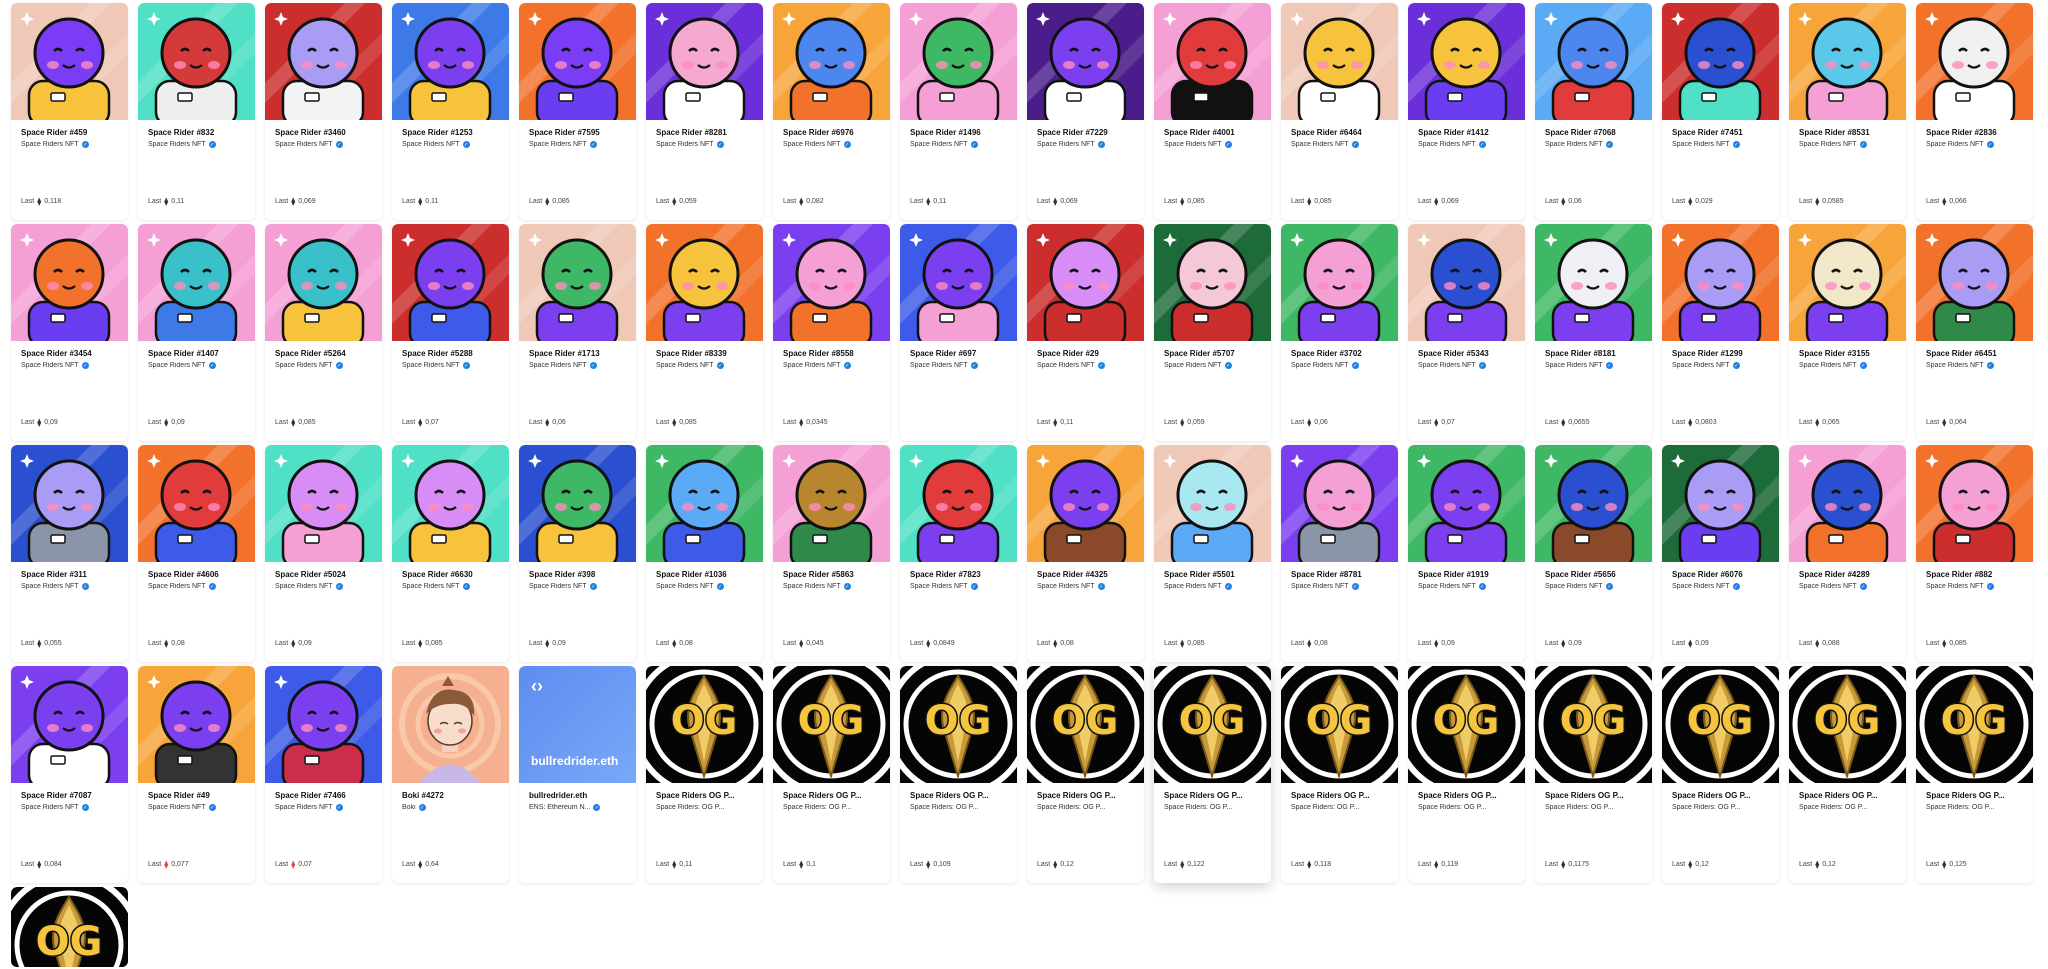 The image size is (2048, 969). Describe the element at coordinates (1976, 132) in the screenshot. I see `nft-name: Space Rider #2836` at that location.